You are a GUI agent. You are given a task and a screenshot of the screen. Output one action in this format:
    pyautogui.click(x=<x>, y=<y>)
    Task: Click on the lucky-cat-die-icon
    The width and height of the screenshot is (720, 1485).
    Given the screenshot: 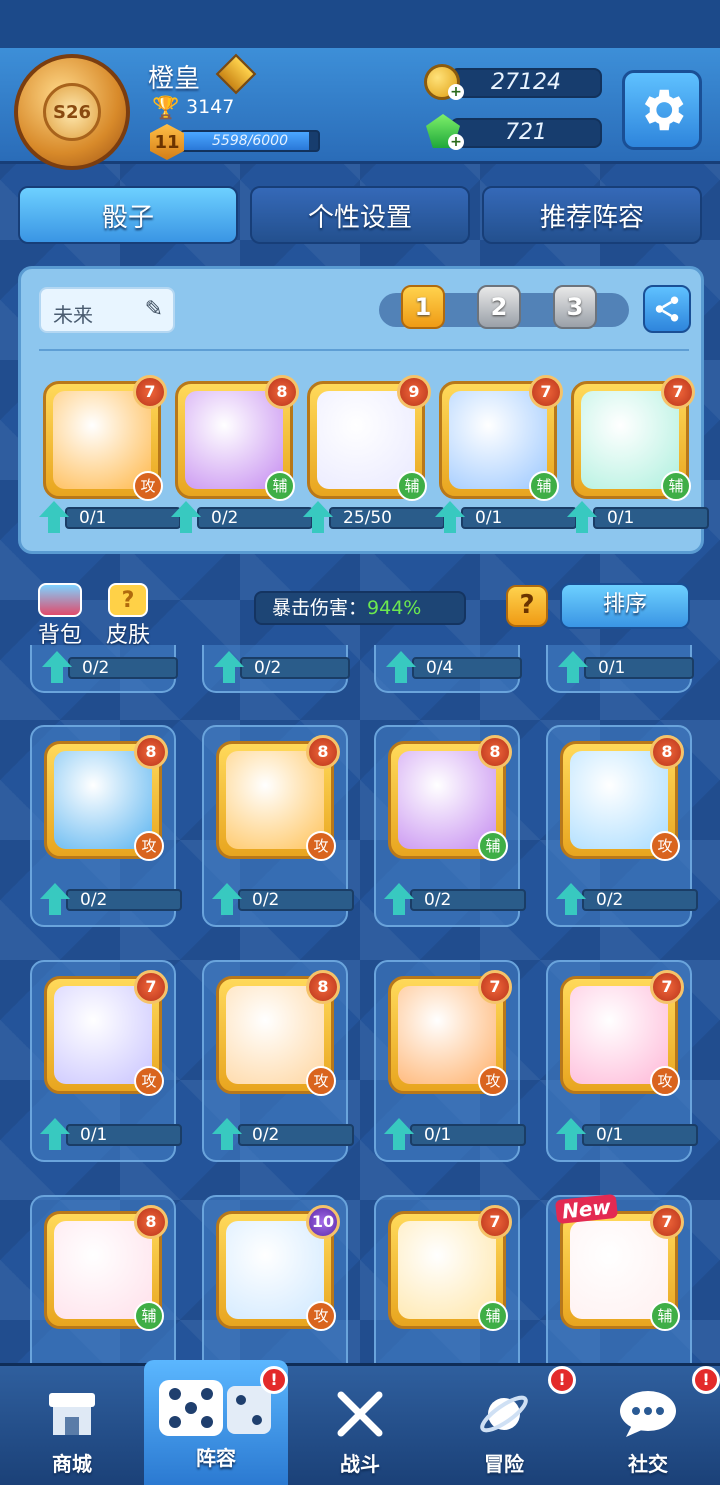 What is the action you would take?
    pyautogui.click(x=447, y=1270)
    